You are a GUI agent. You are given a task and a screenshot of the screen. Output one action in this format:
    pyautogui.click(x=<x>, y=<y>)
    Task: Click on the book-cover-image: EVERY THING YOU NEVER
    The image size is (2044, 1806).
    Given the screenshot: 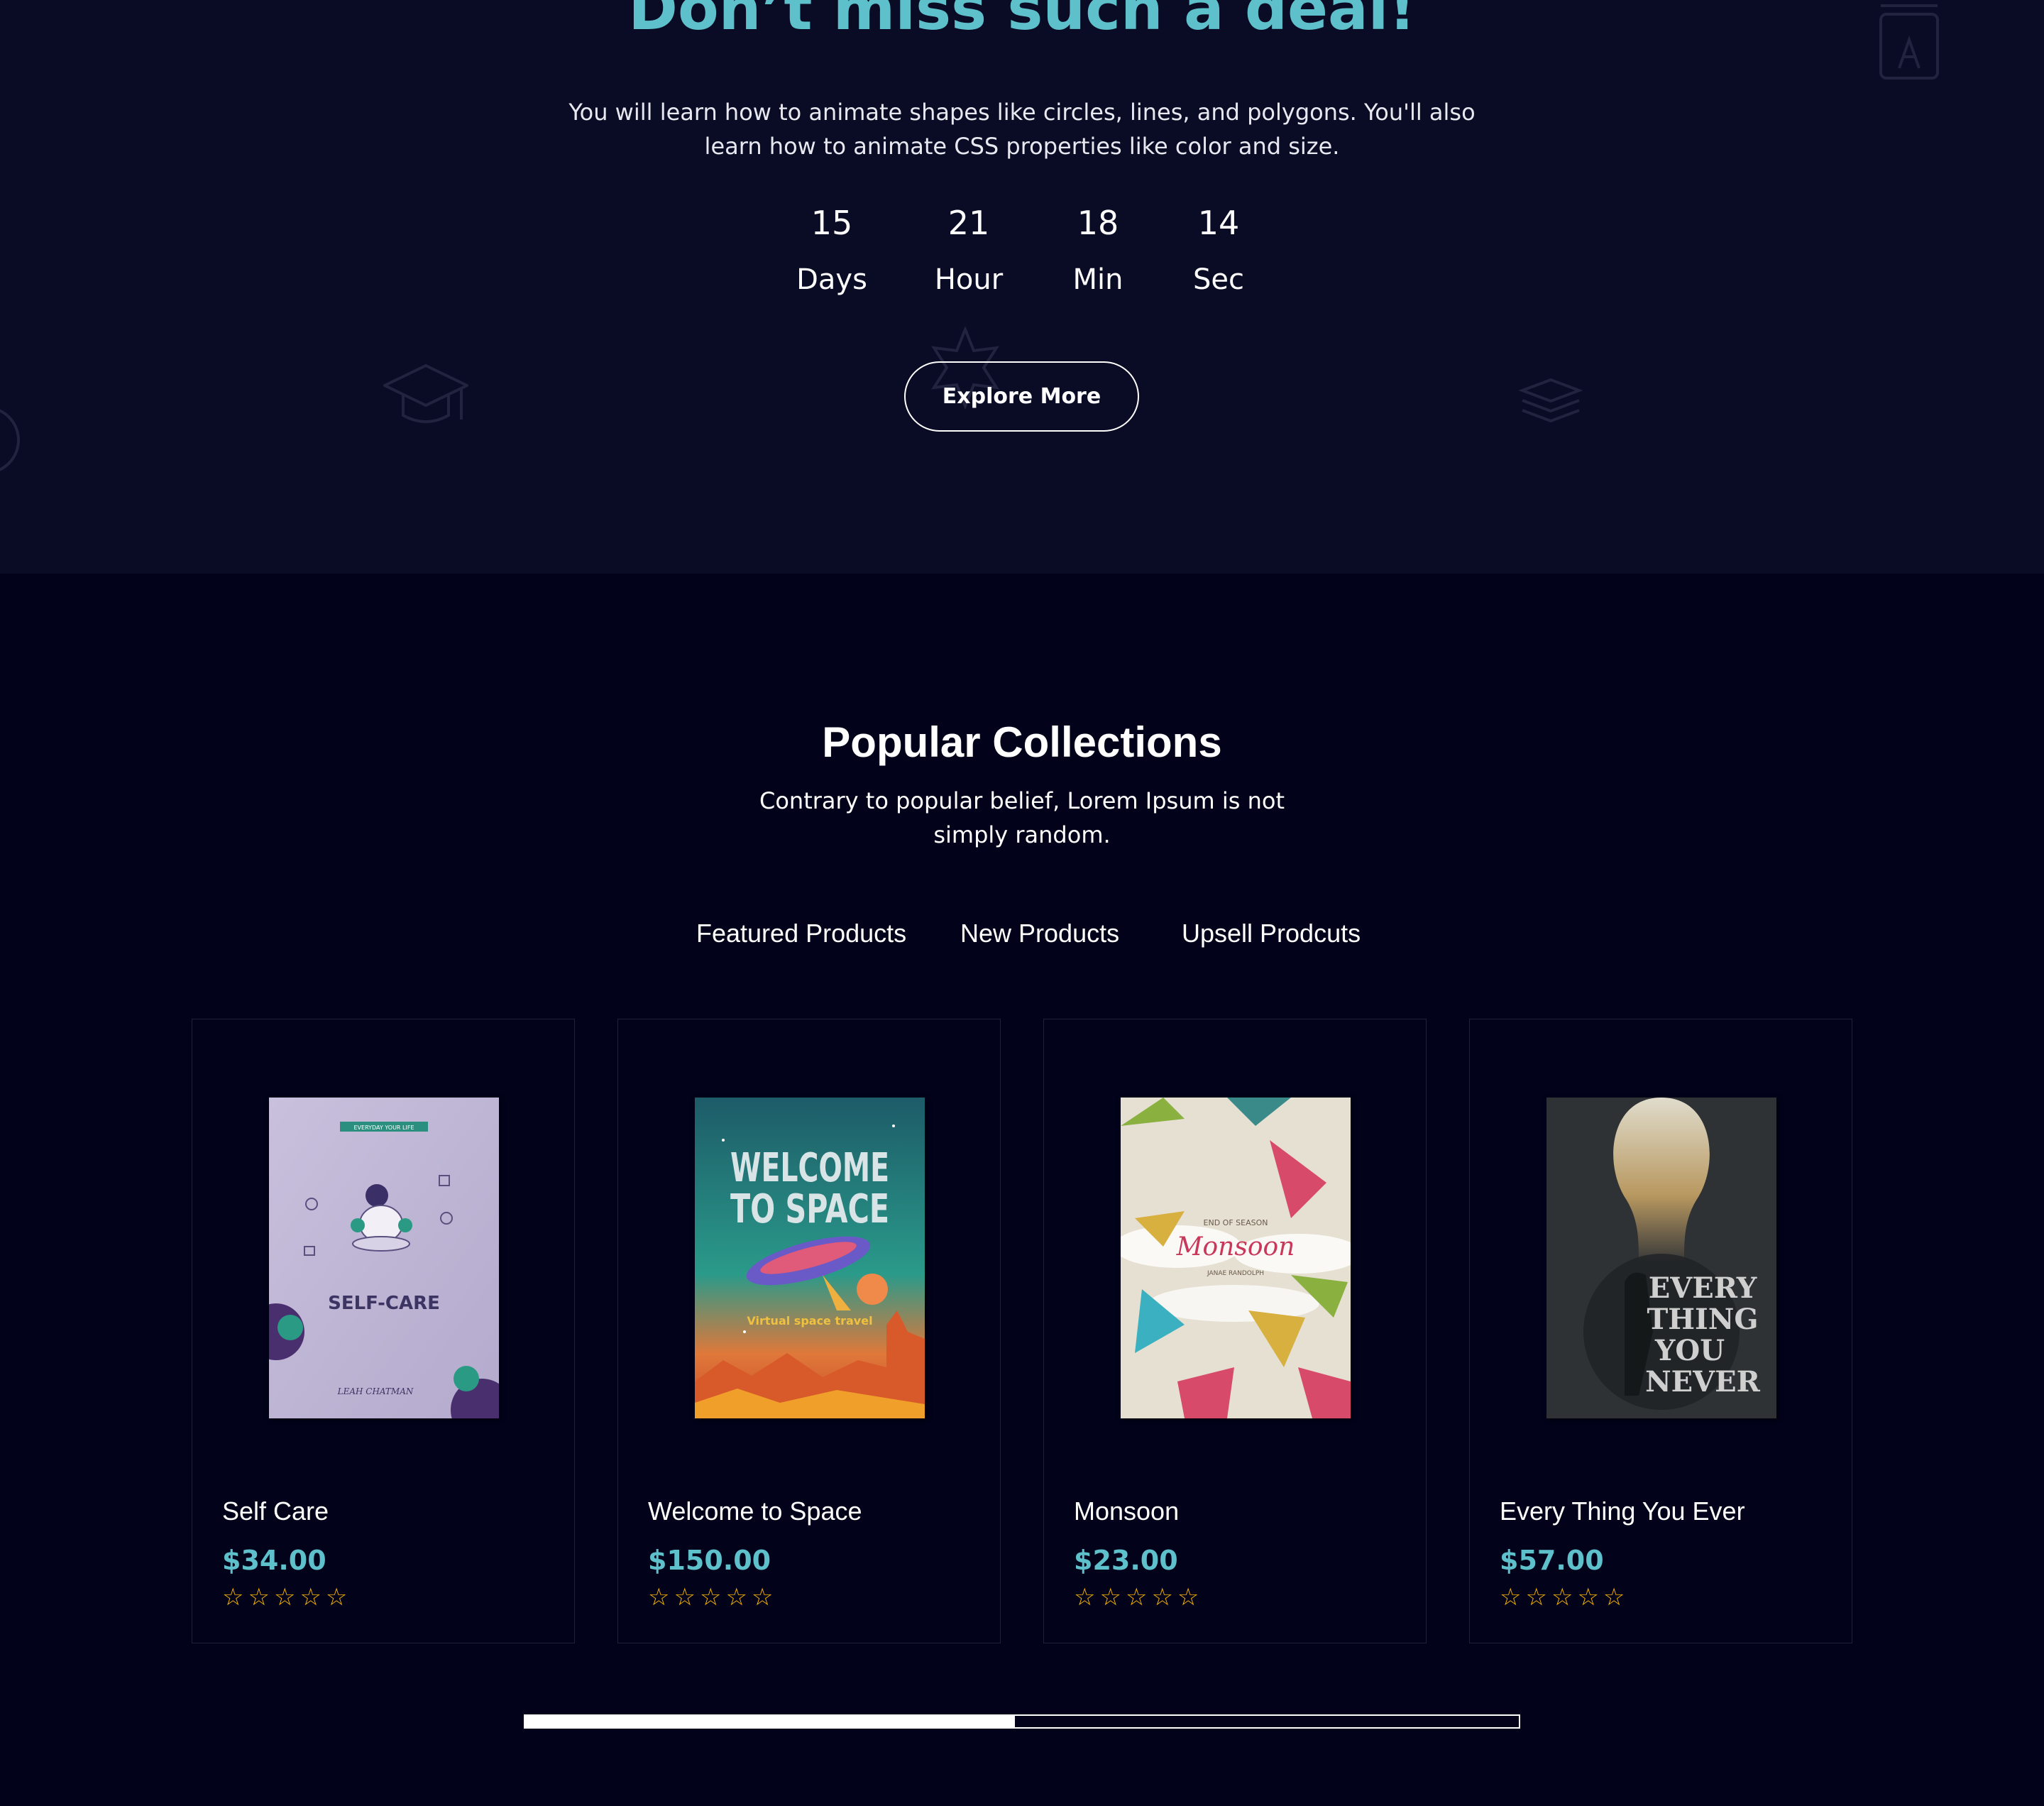 What is the action you would take?
    pyautogui.click(x=1661, y=1258)
    